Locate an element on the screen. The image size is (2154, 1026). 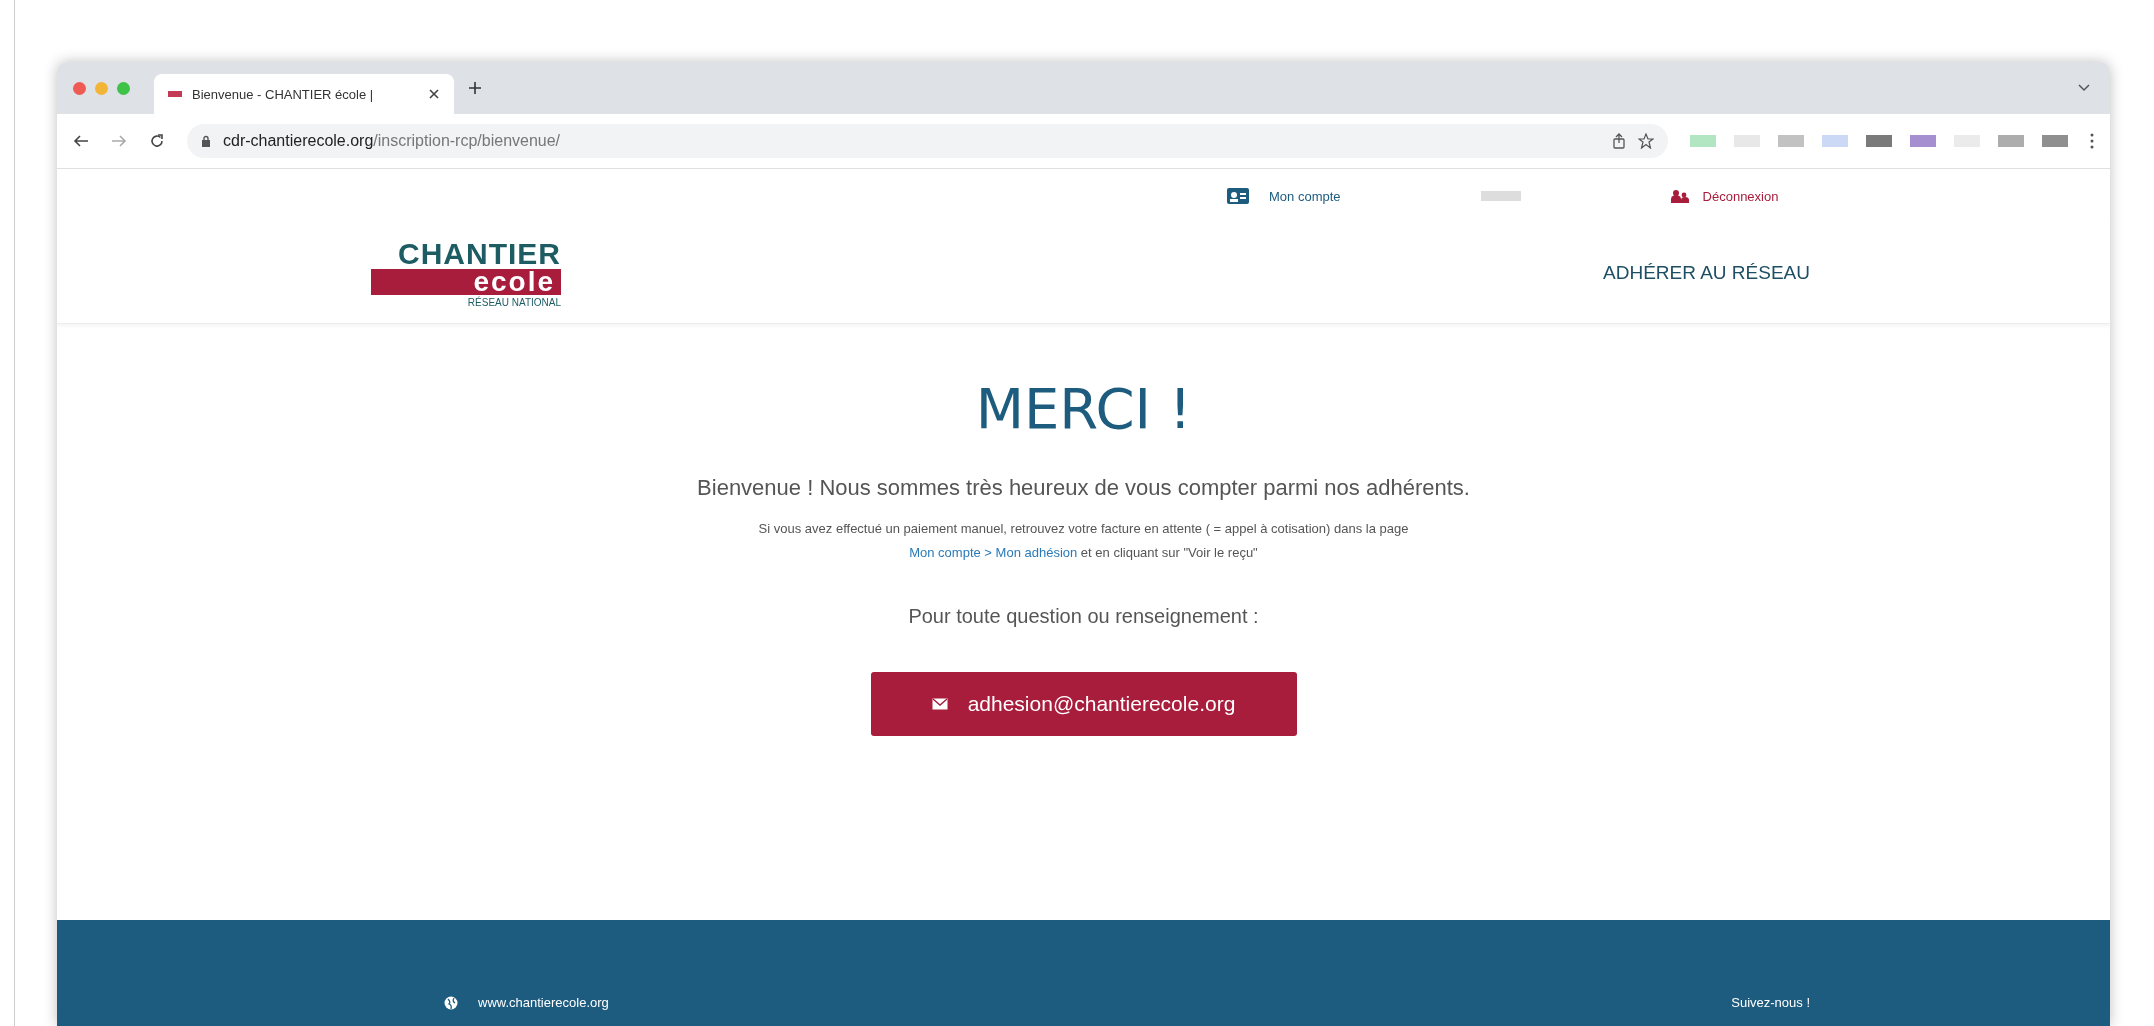
email-button: adhesion@chantierecole.org is located at coordinates (1083, 704).